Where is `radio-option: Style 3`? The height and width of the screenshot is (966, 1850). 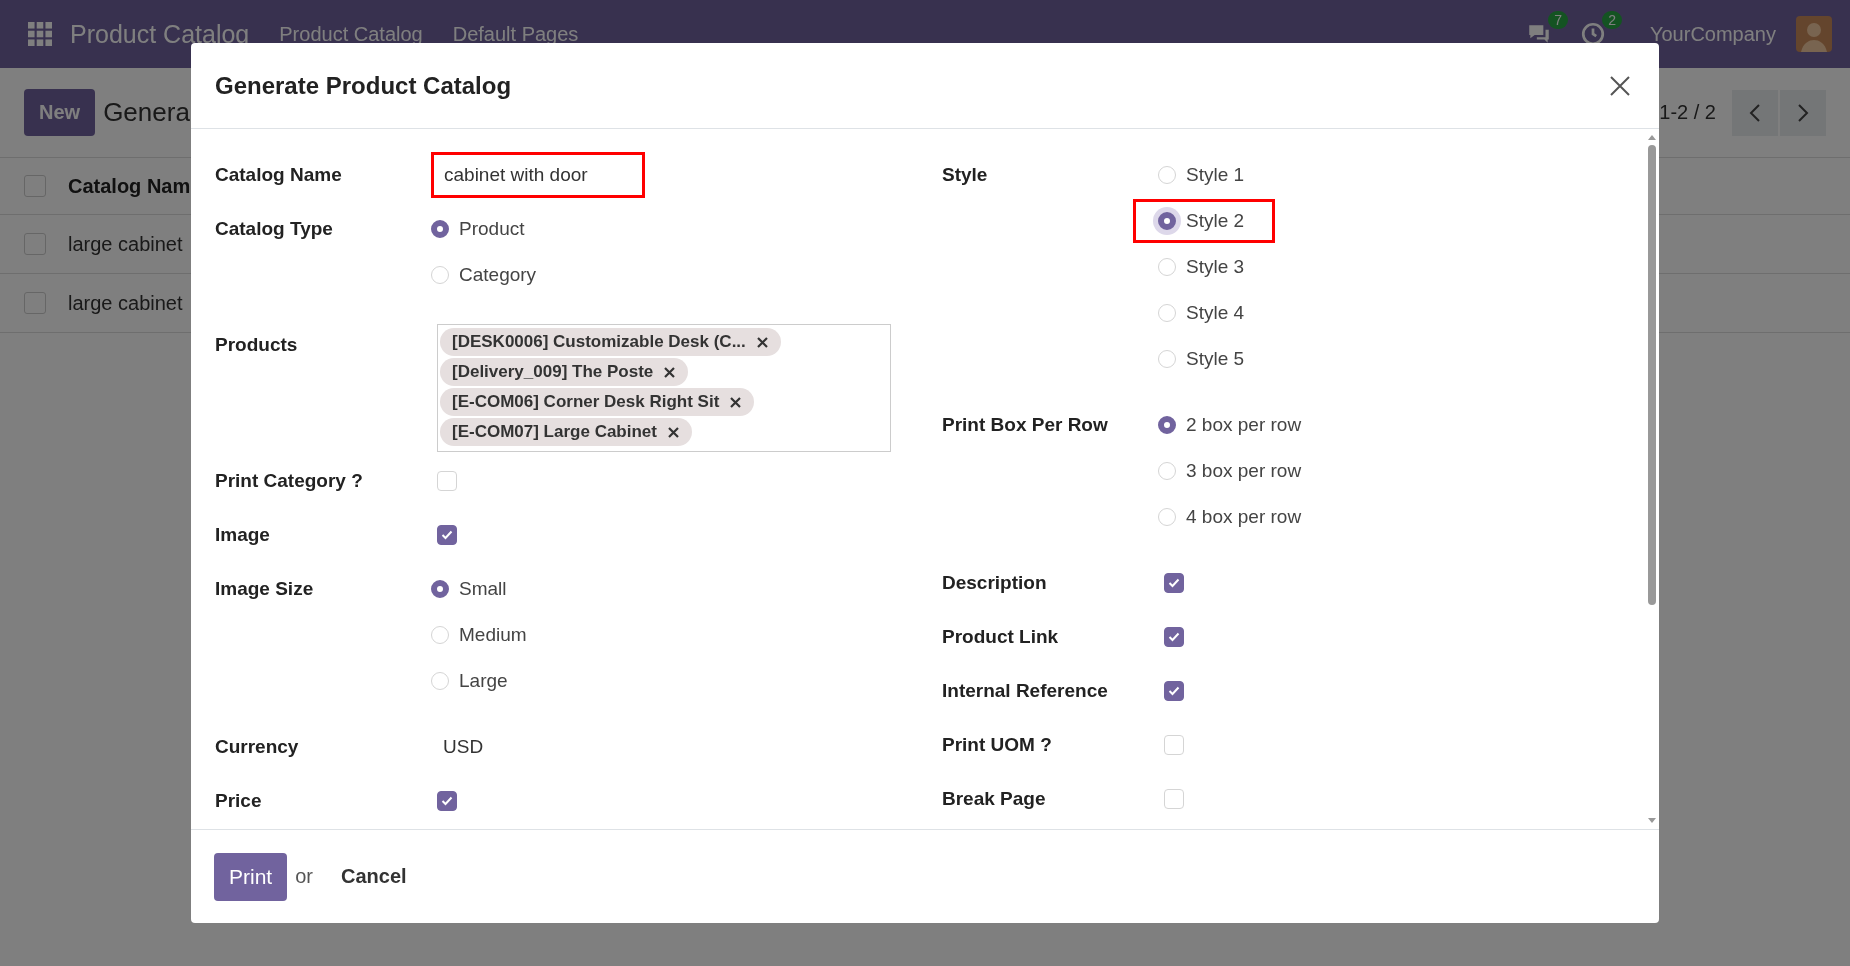
radio-option: Style 3 is located at coordinates (1204, 267).